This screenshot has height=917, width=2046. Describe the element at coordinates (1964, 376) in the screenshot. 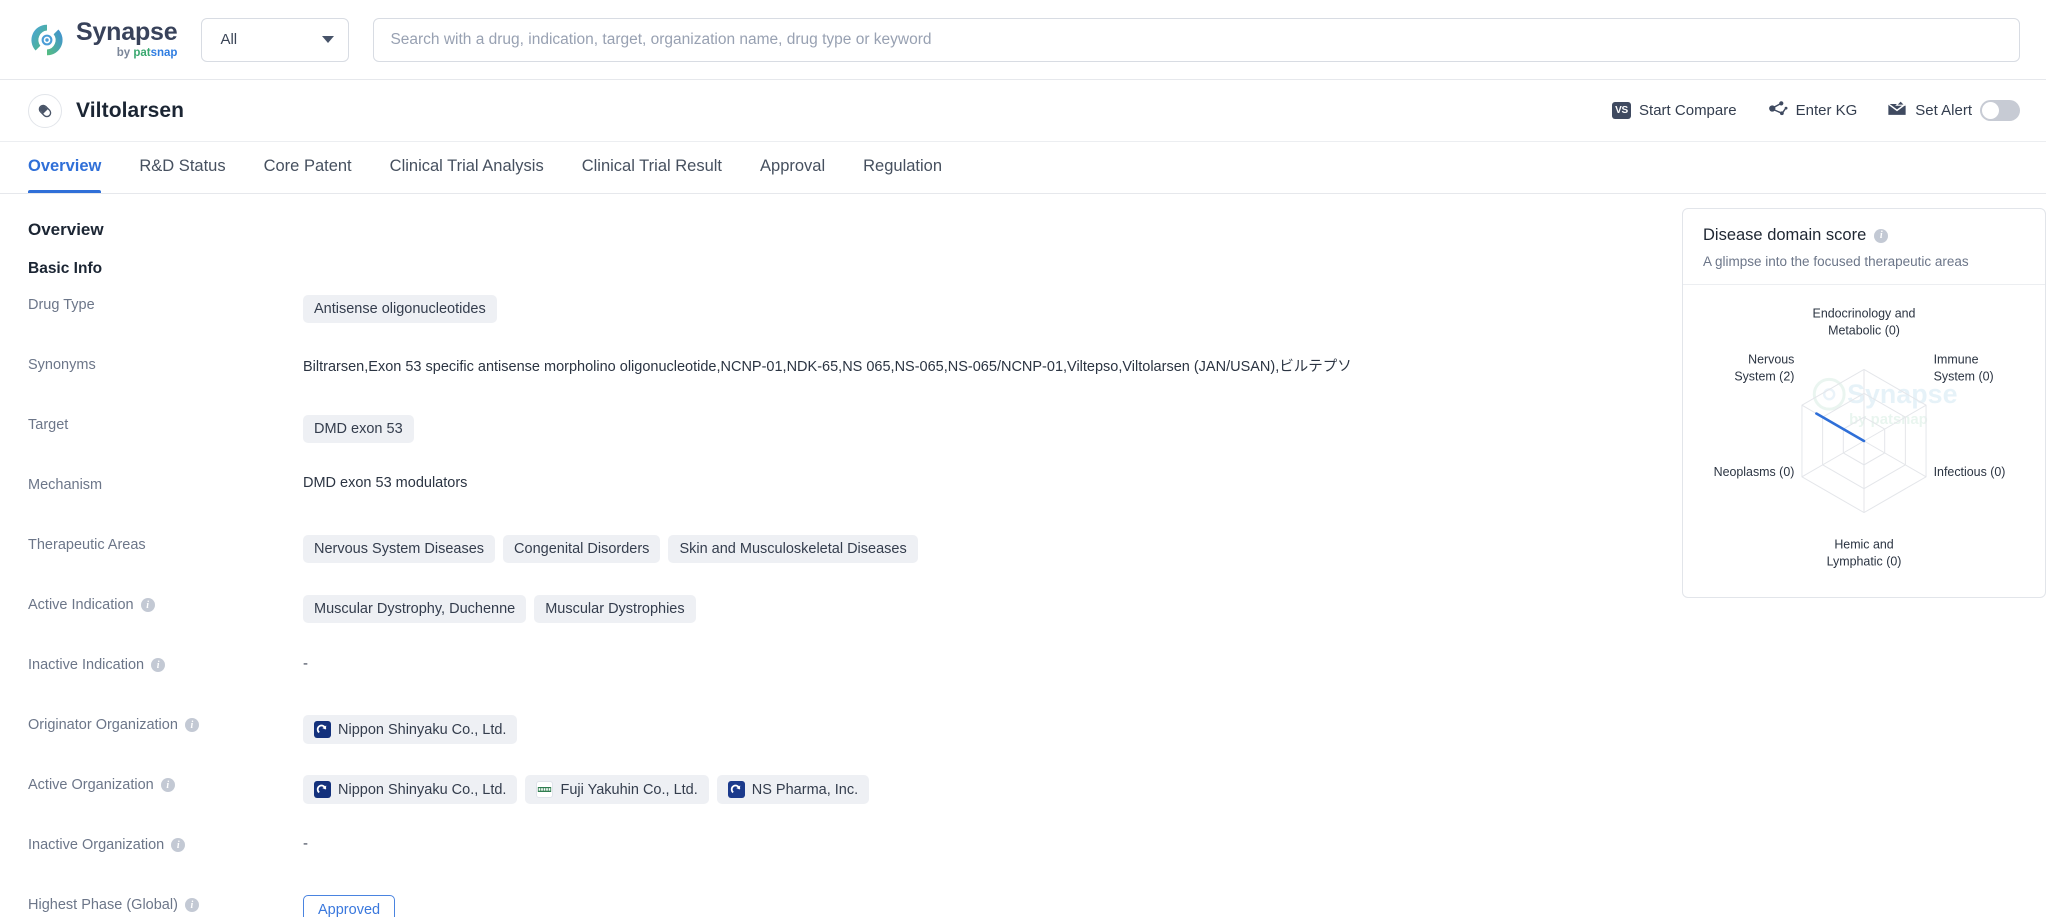

I see `svg-text: System (0)` at that location.